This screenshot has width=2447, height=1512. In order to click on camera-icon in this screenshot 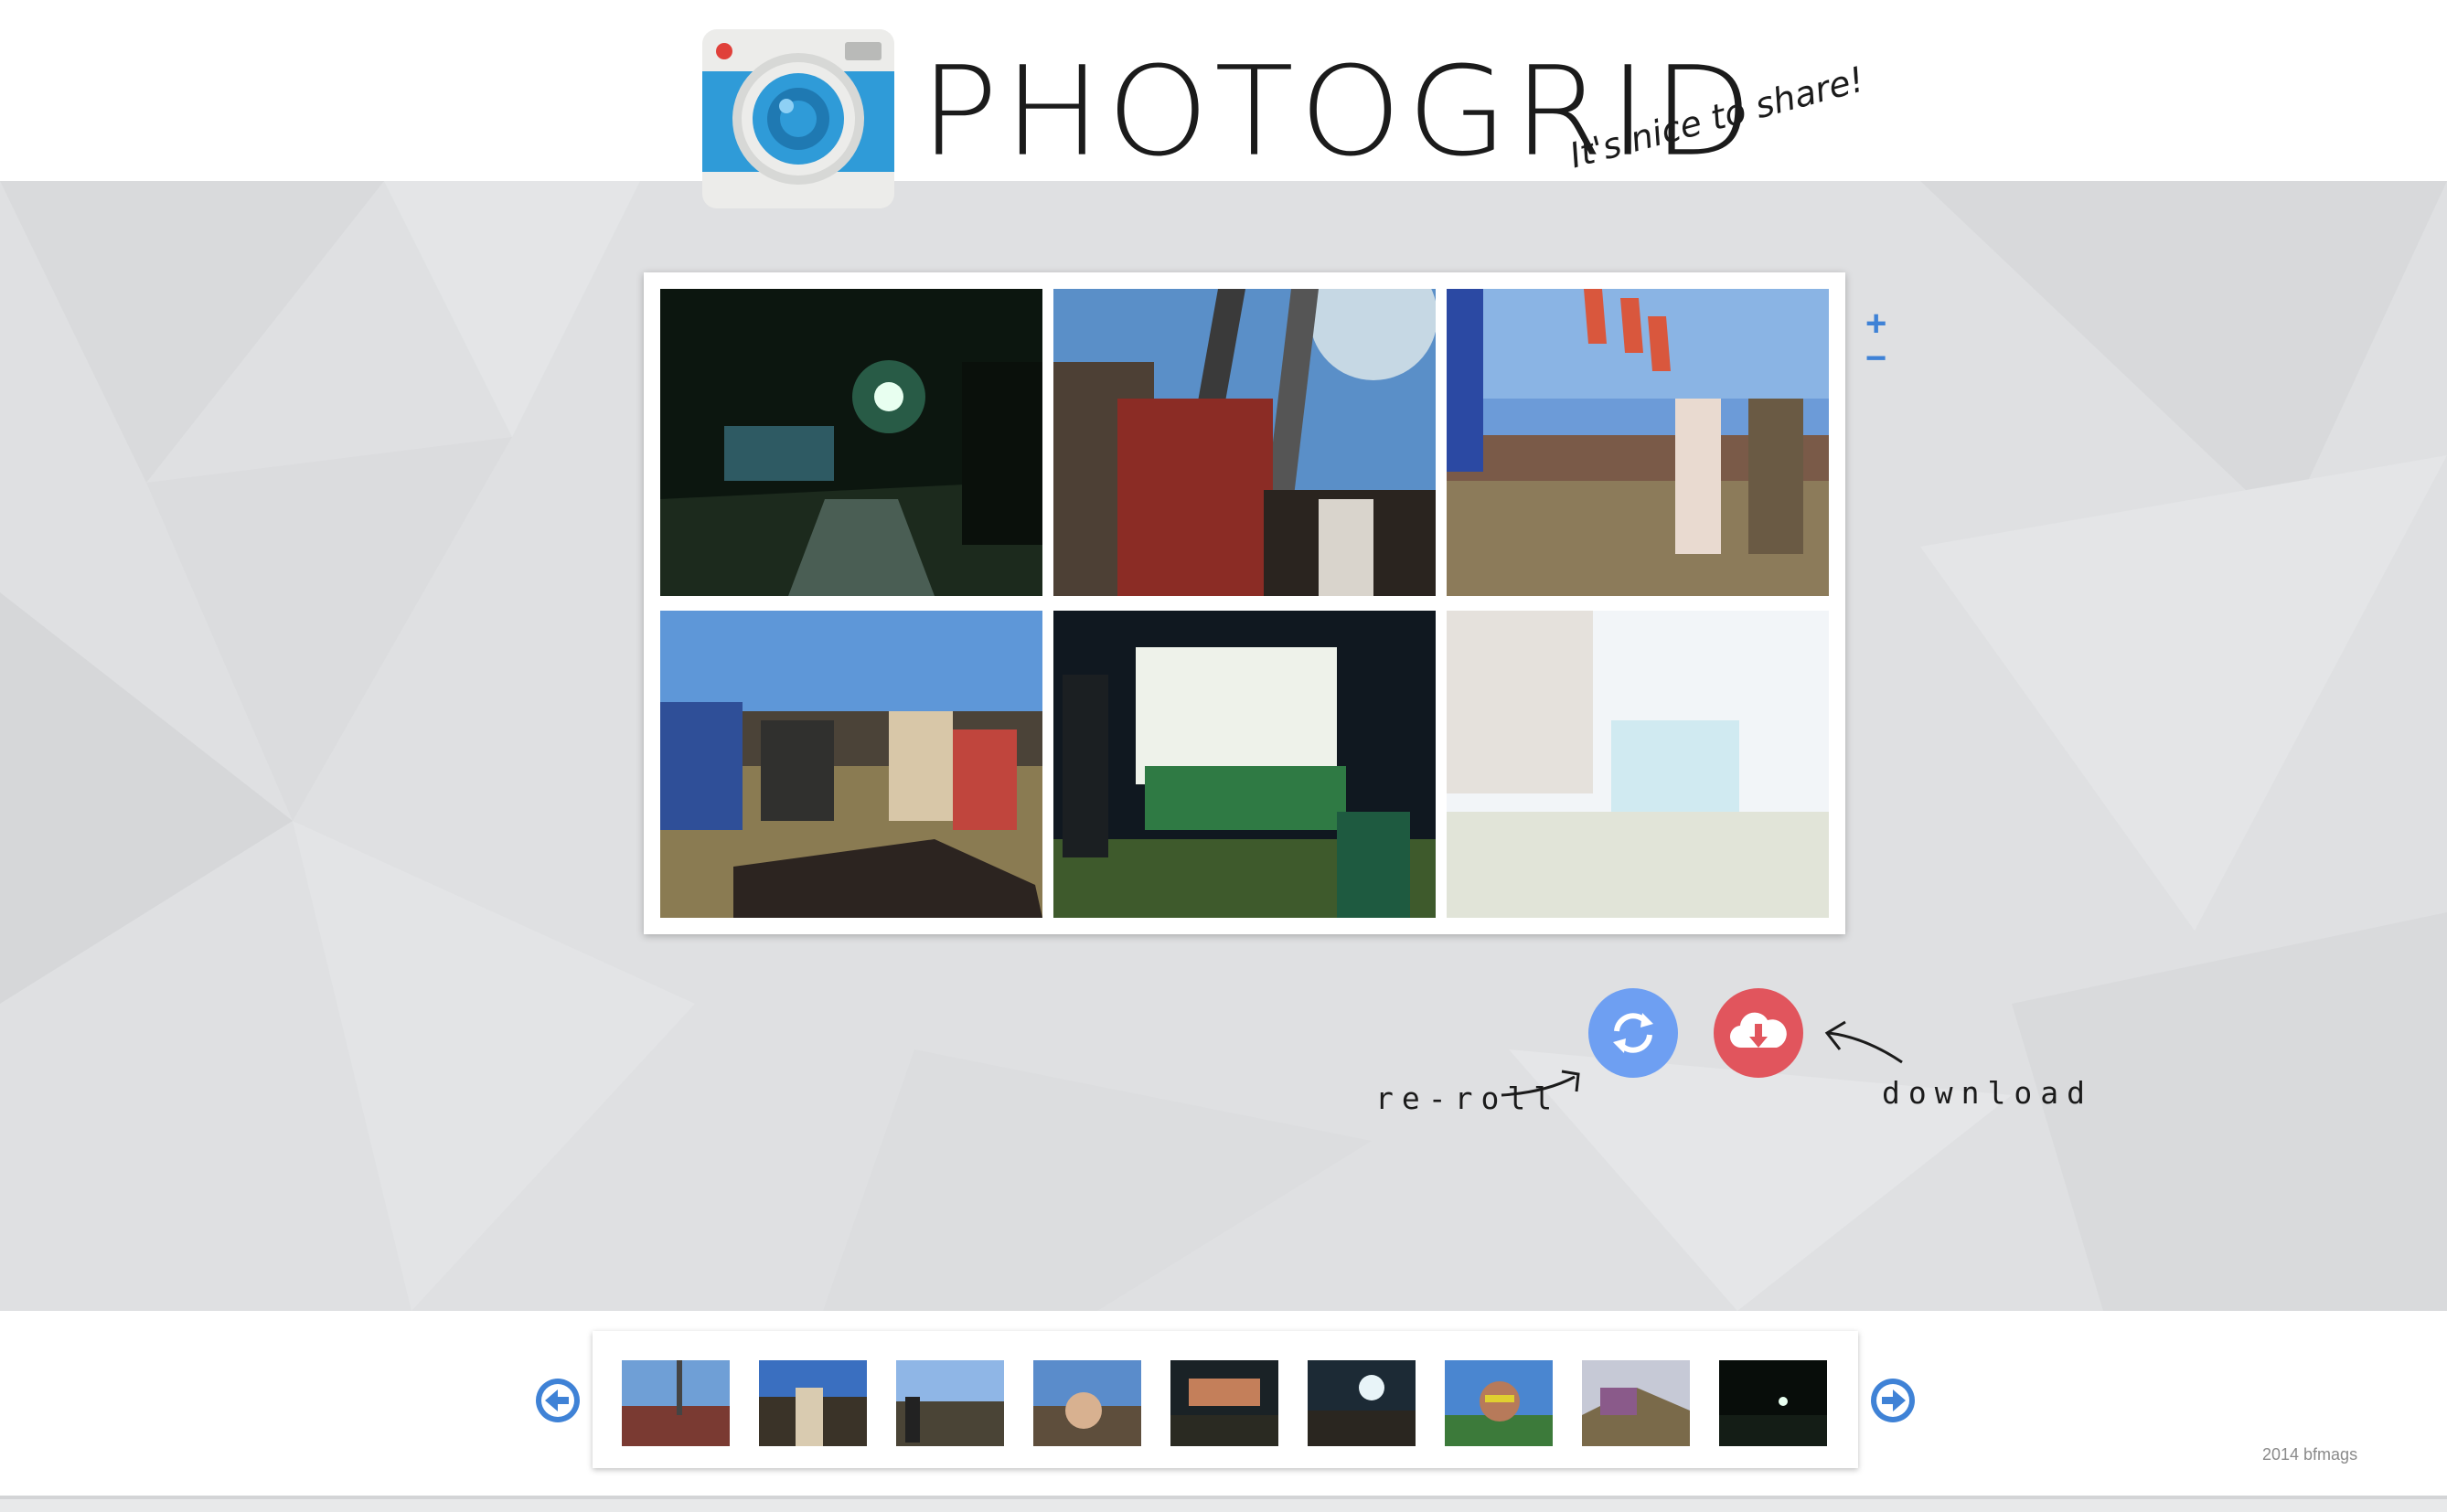, I will do `click(798, 118)`.